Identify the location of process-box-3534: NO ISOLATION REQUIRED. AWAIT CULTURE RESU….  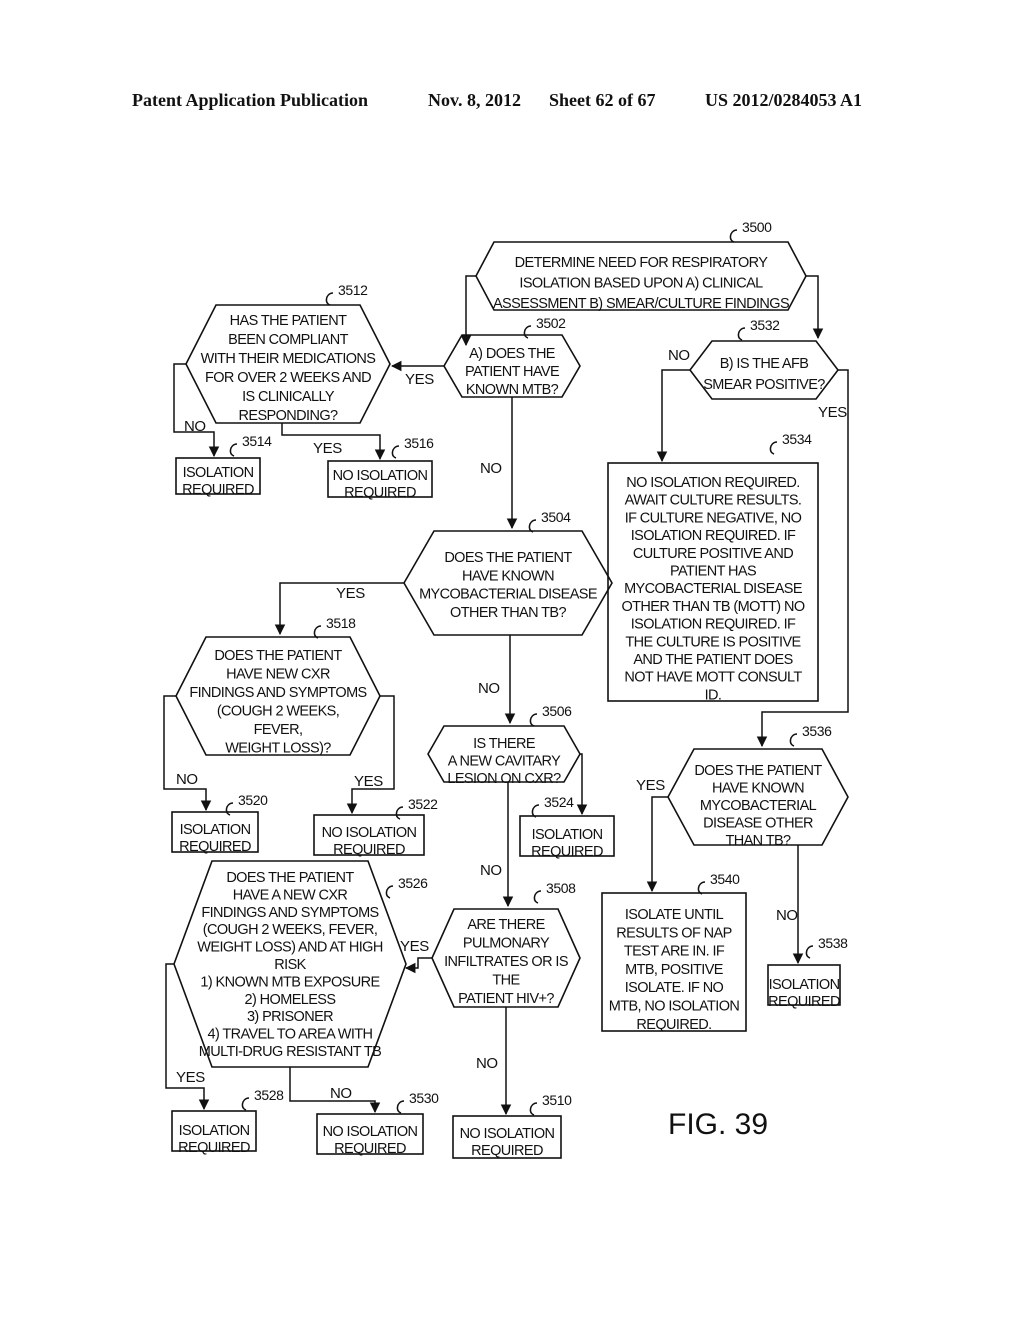
(713, 567).